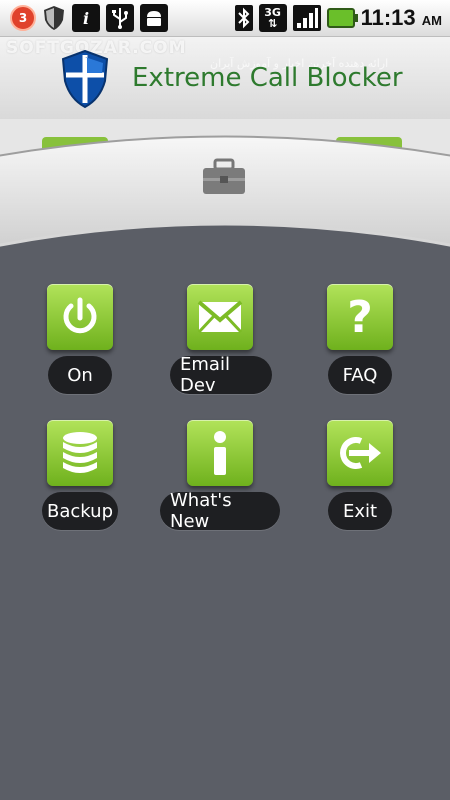 This screenshot has width=450, height=800. I want to click on exit-icon, so click(360, 453).